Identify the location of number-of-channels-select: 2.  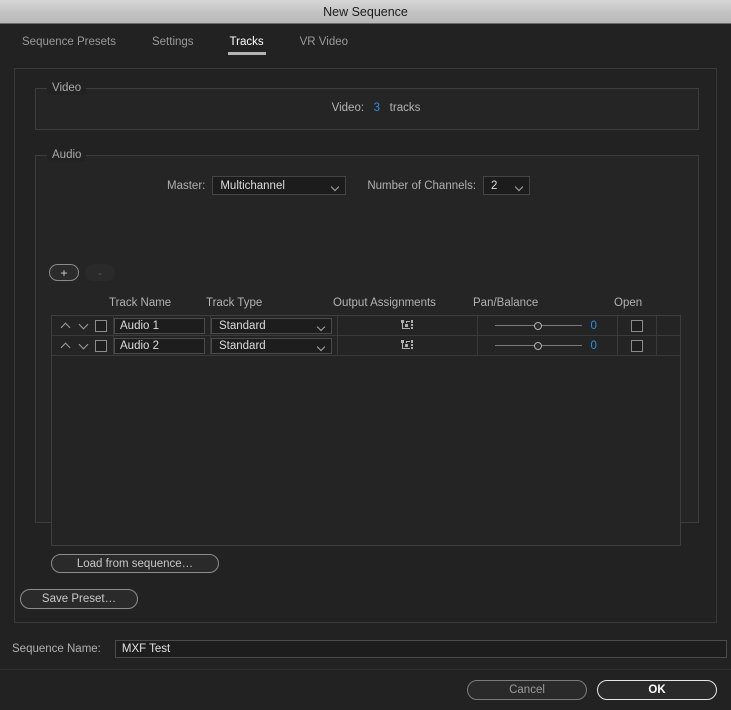
(507, 185).